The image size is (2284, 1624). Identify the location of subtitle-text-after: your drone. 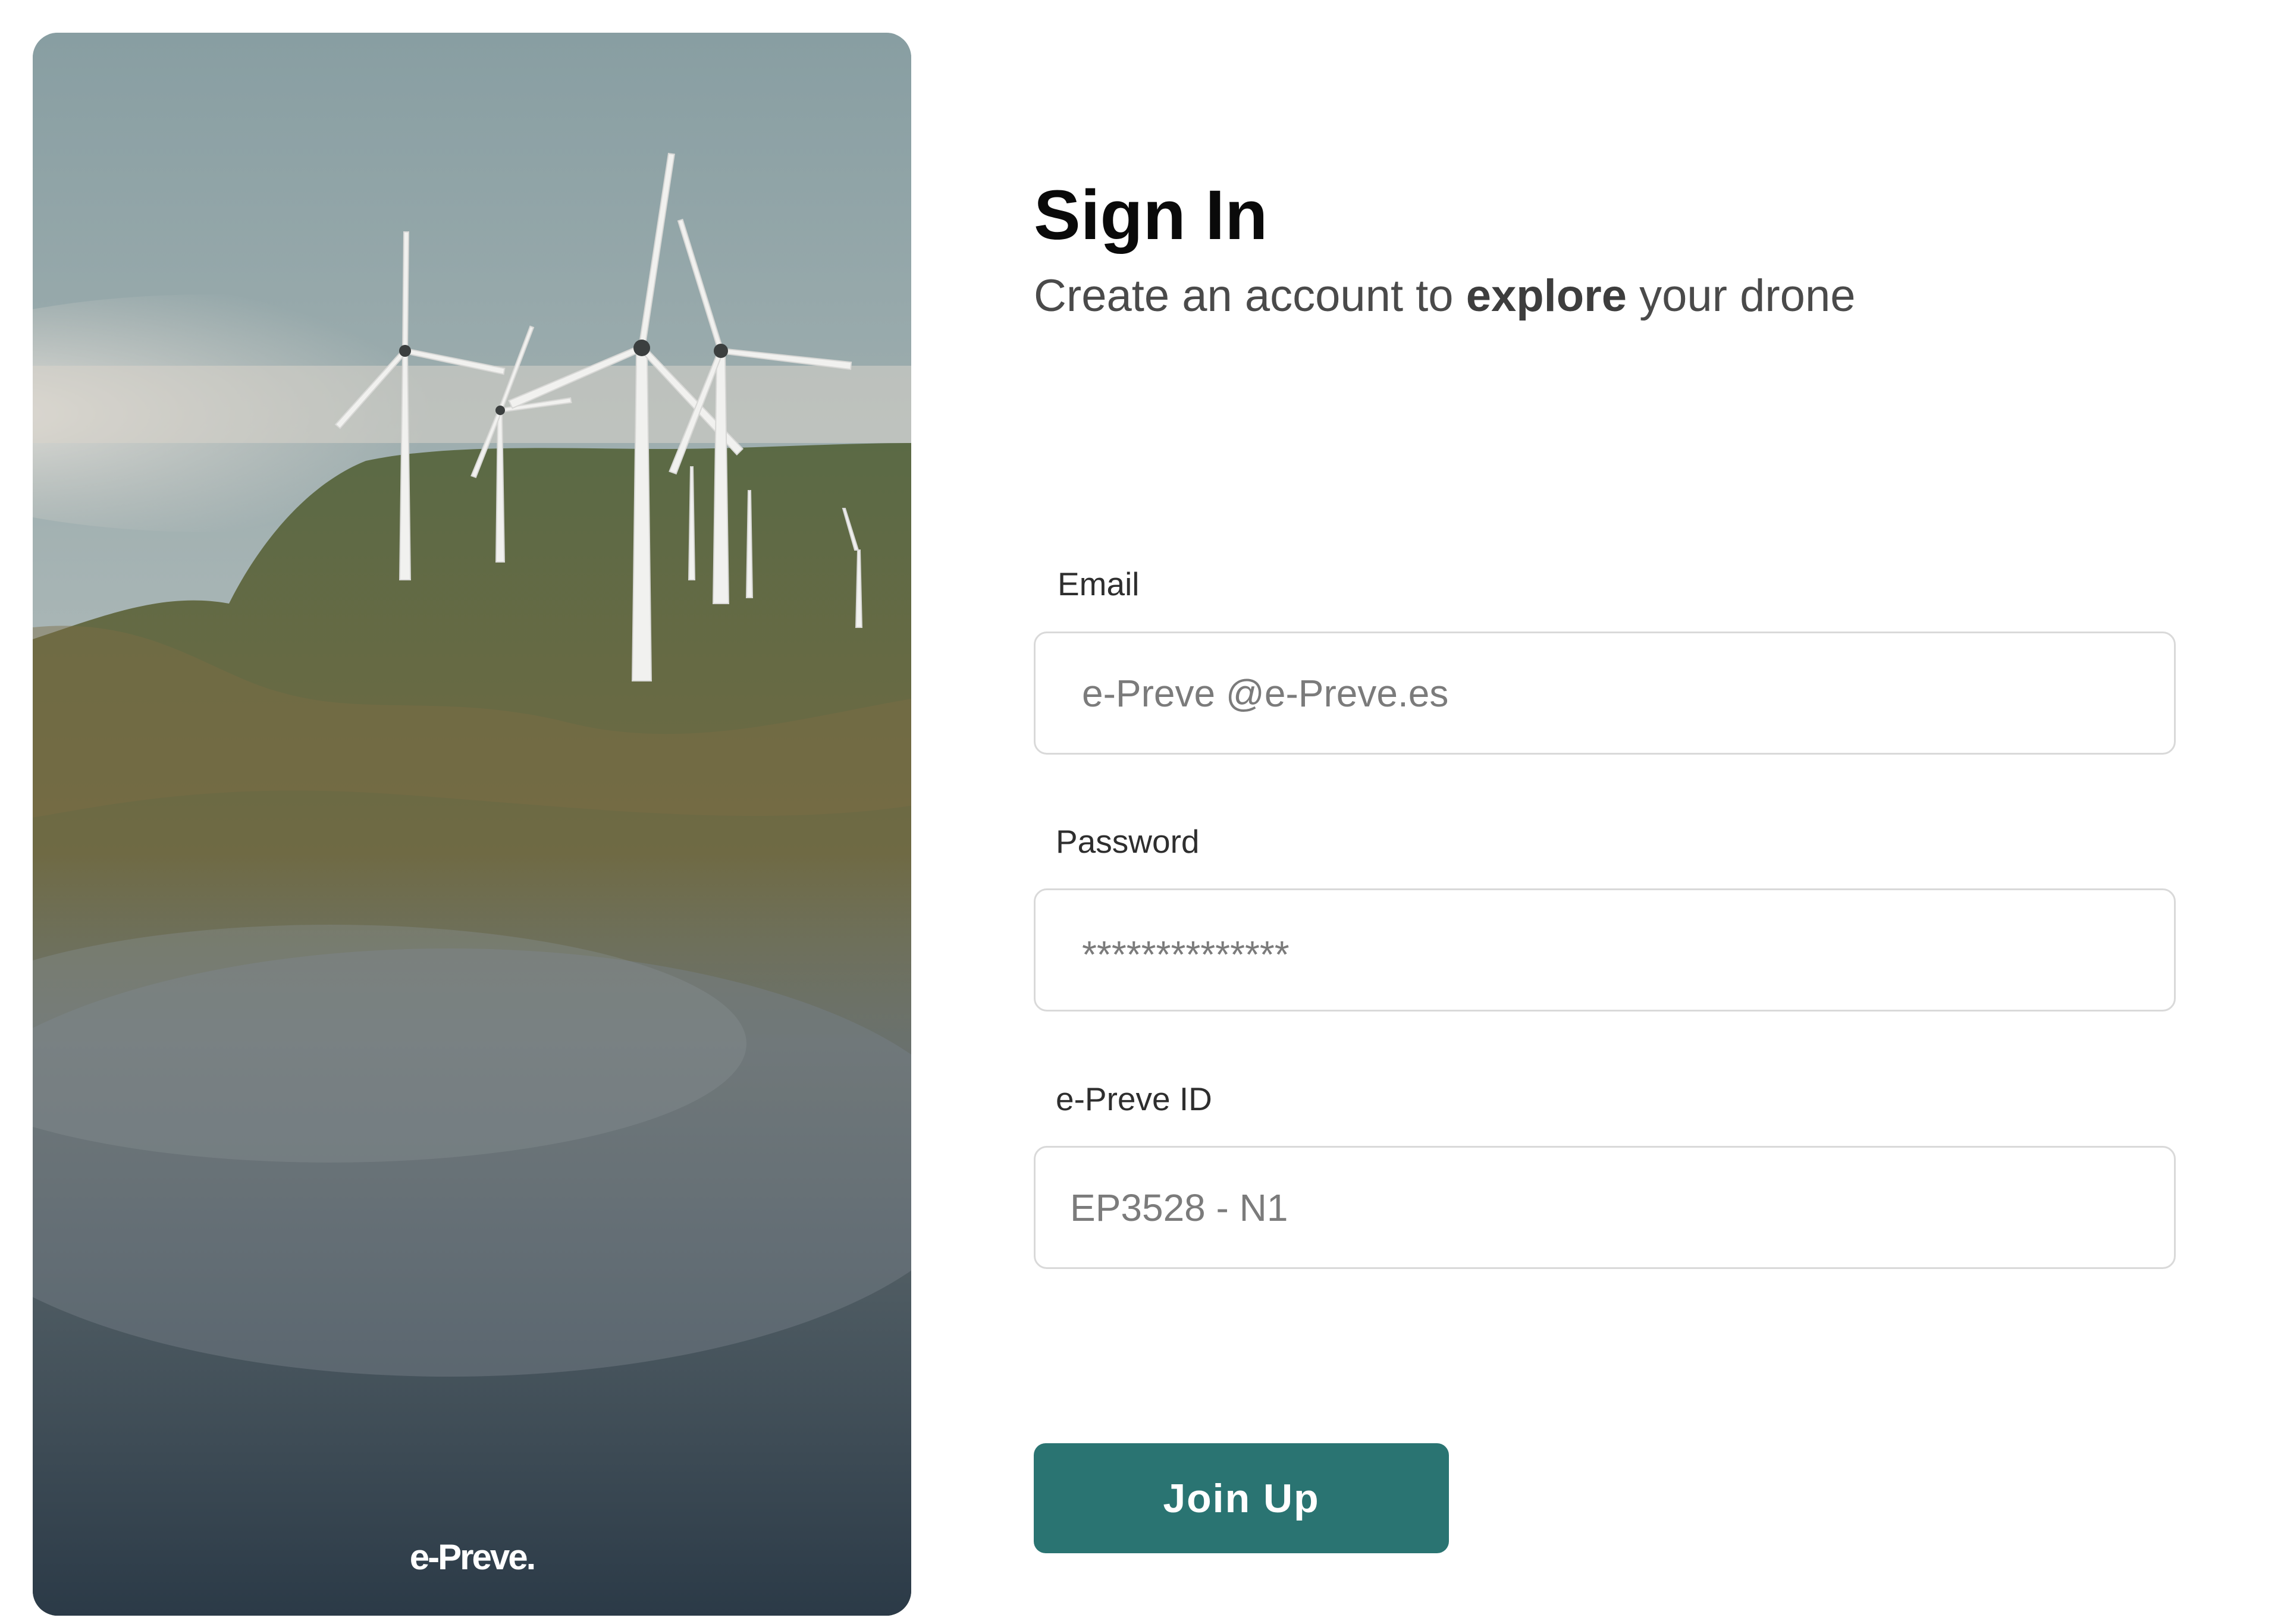
(1742, 296).